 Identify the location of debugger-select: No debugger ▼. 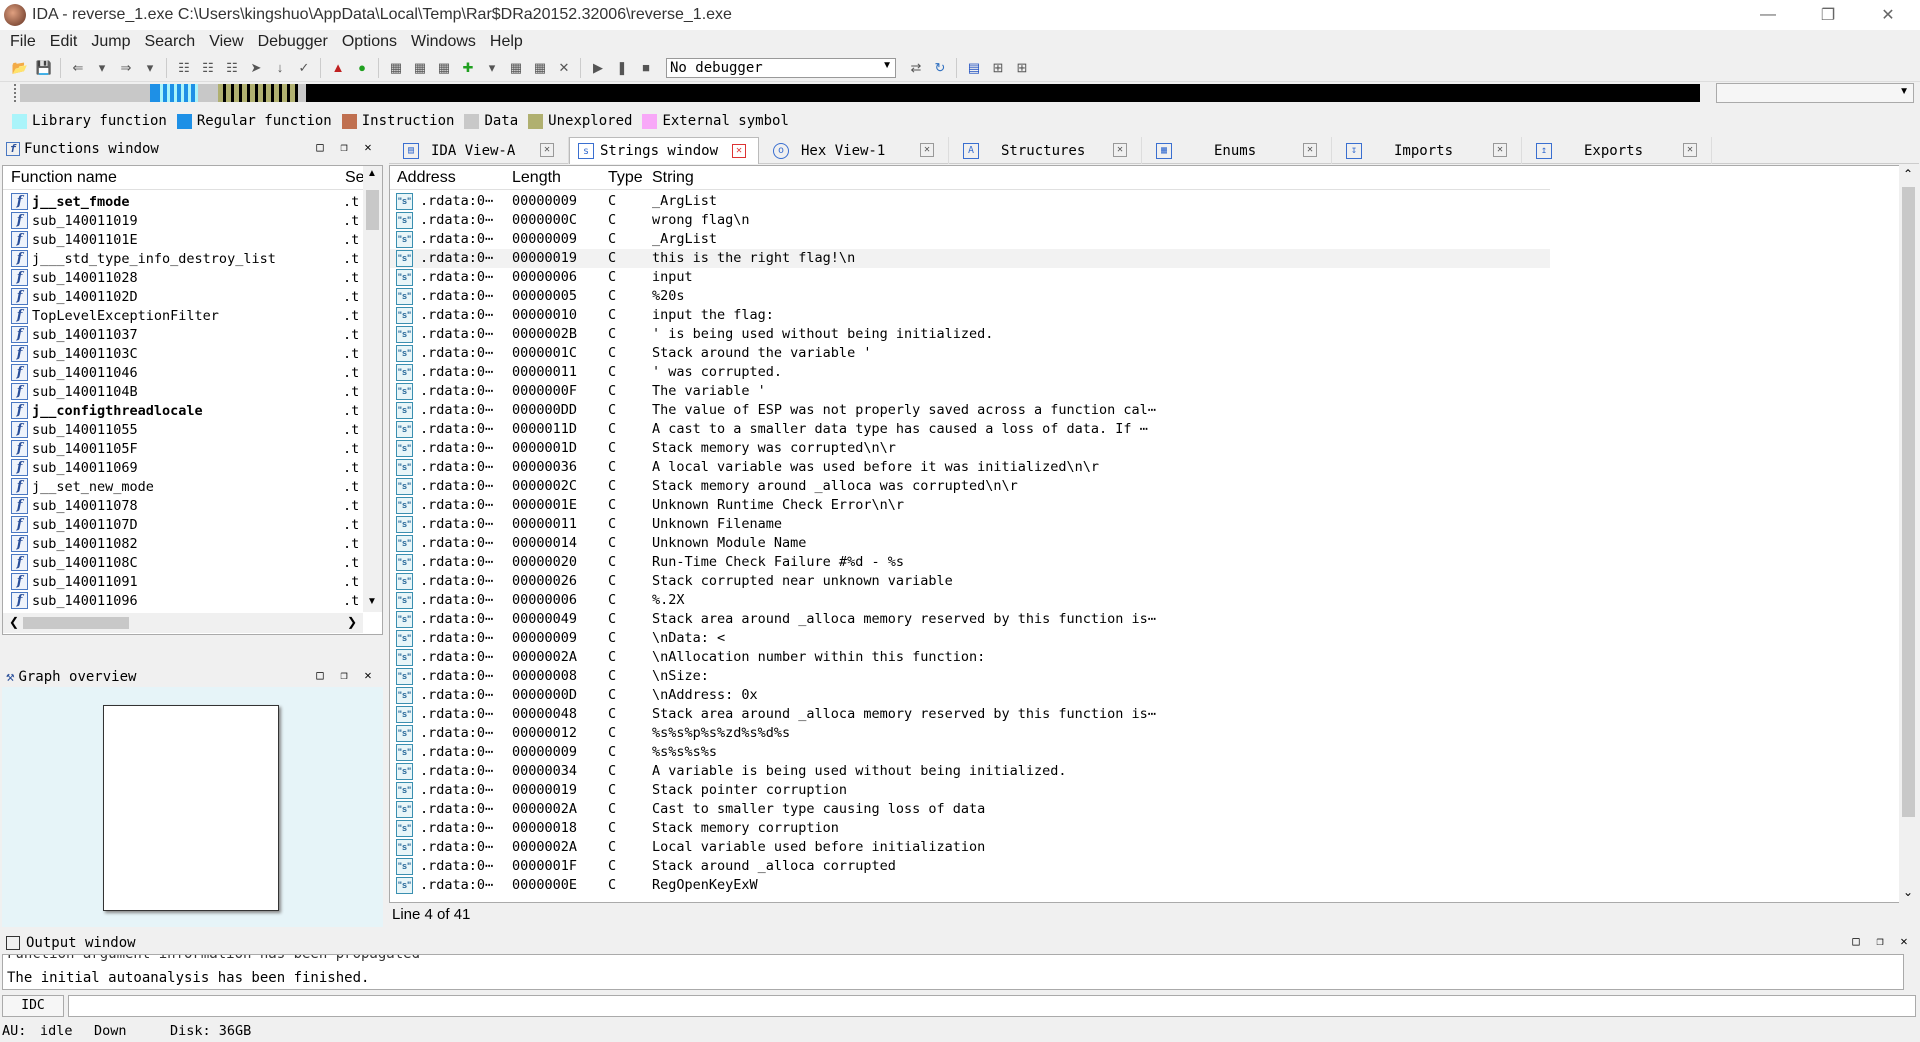
(781, 67).